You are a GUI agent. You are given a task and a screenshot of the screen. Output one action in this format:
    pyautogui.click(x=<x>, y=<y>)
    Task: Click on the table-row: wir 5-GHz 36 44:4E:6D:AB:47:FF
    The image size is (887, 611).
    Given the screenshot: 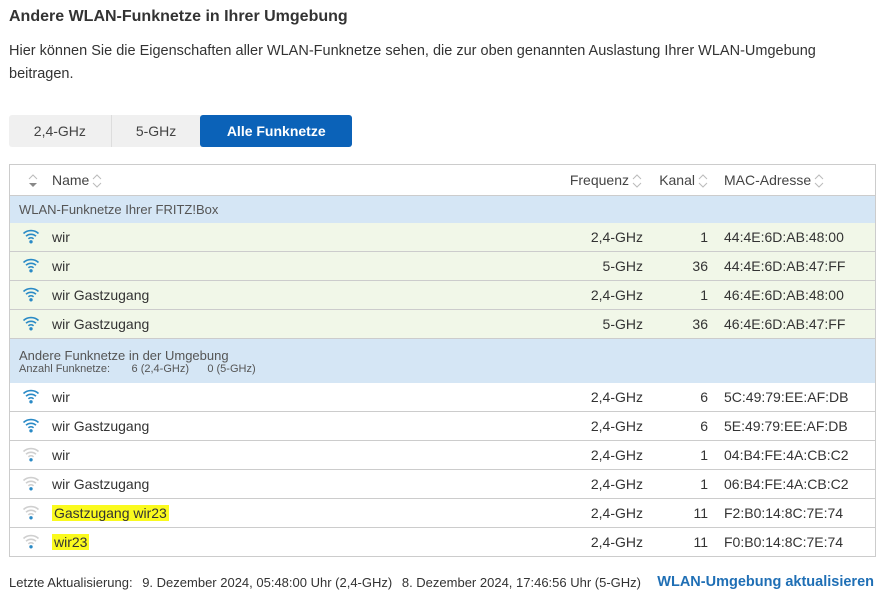 What is the action you would take?
    pyautogui.click(x=442, y=266)
    